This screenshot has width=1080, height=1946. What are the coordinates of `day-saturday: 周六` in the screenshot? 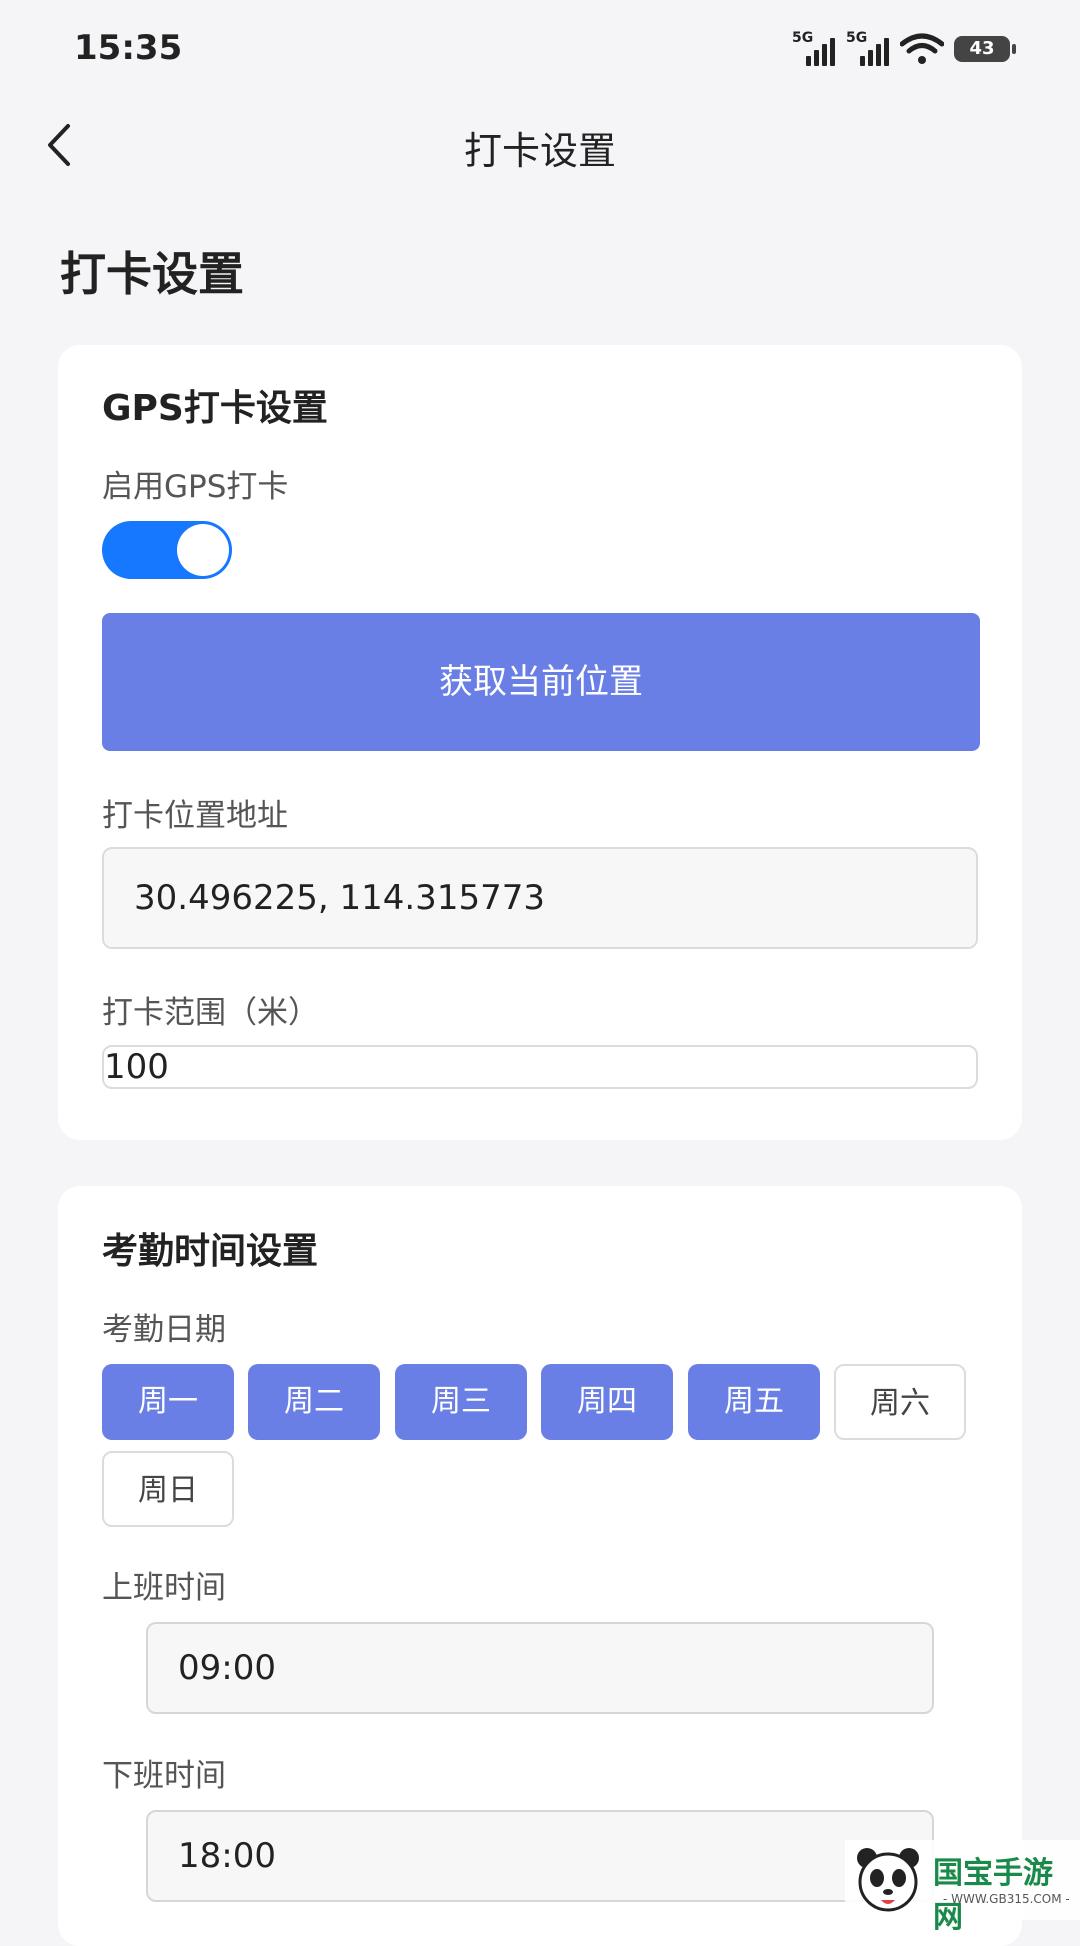 It's located at (900, 1402).